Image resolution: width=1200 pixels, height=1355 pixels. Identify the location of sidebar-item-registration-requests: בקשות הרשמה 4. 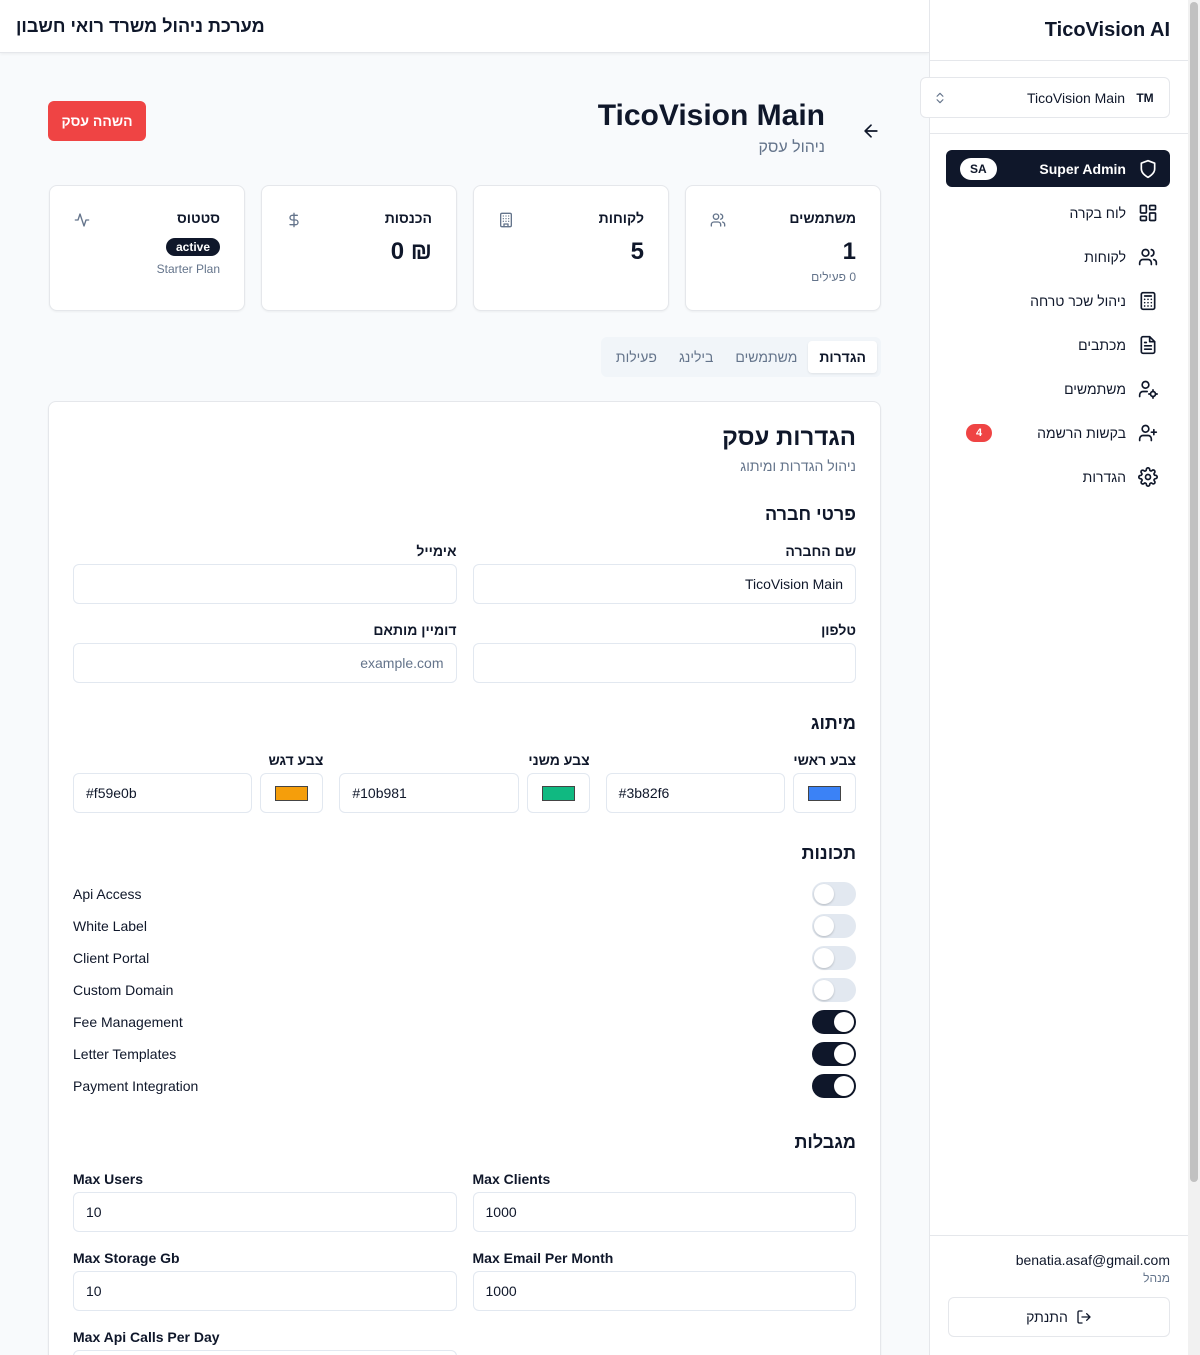
(1058, 433).